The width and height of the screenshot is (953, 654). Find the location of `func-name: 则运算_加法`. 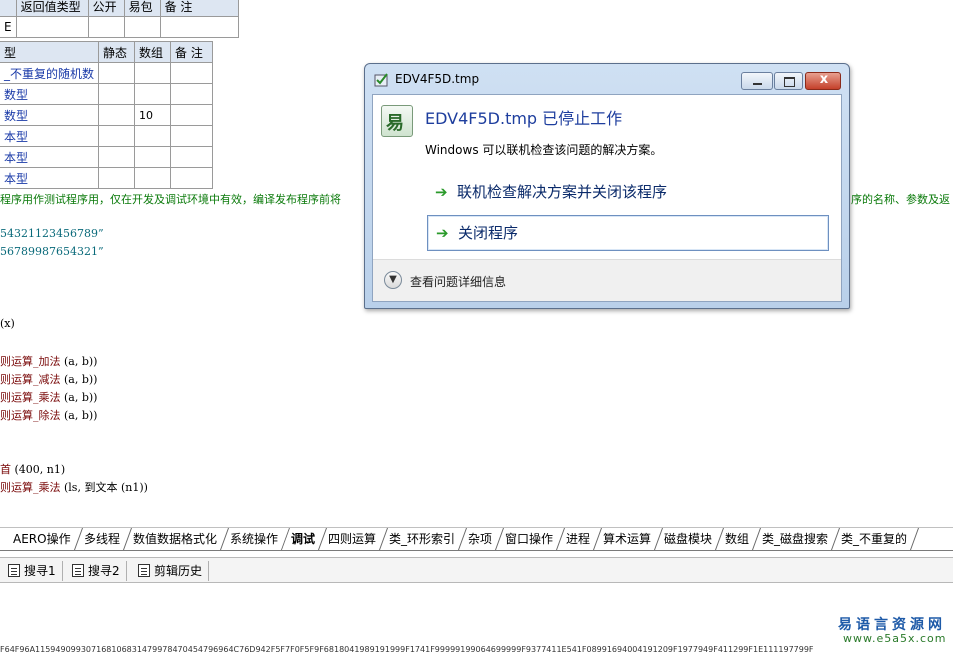

func-name: 则运算_加法 is located at coordinates (30, 361).